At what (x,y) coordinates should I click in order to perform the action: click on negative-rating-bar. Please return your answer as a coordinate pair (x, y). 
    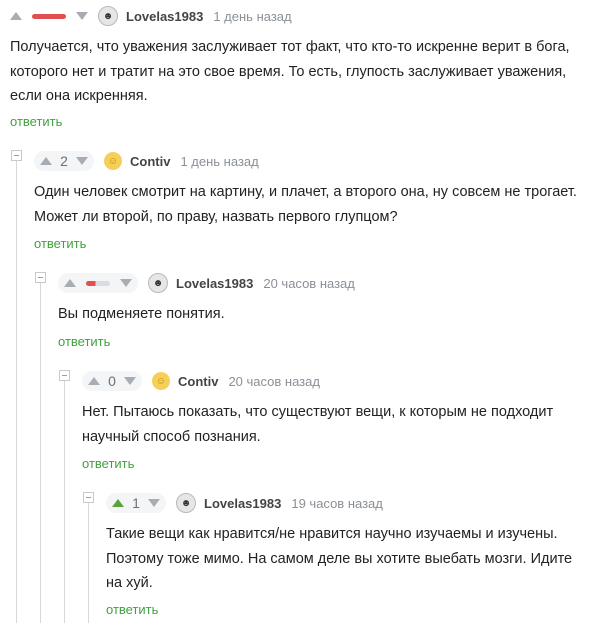
    Looking at the image, I should click on (49, 16).